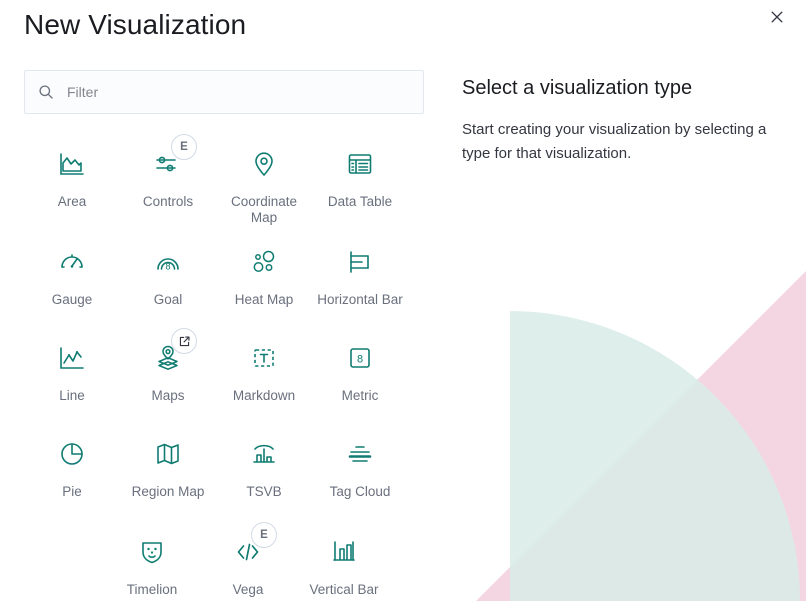 This screenshot has width=806, height=601. What do you see at coordinates (168, 395) in the screenshot?
I see `viz-type-label: Maps` at bounding box center [168, 395].